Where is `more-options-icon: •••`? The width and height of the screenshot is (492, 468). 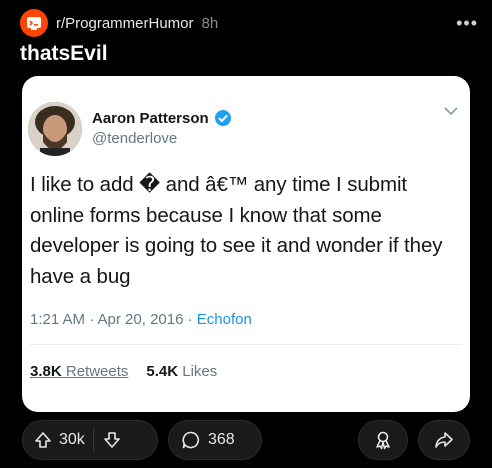 more-options-icon: ••• is located at coordinates (467, 23).